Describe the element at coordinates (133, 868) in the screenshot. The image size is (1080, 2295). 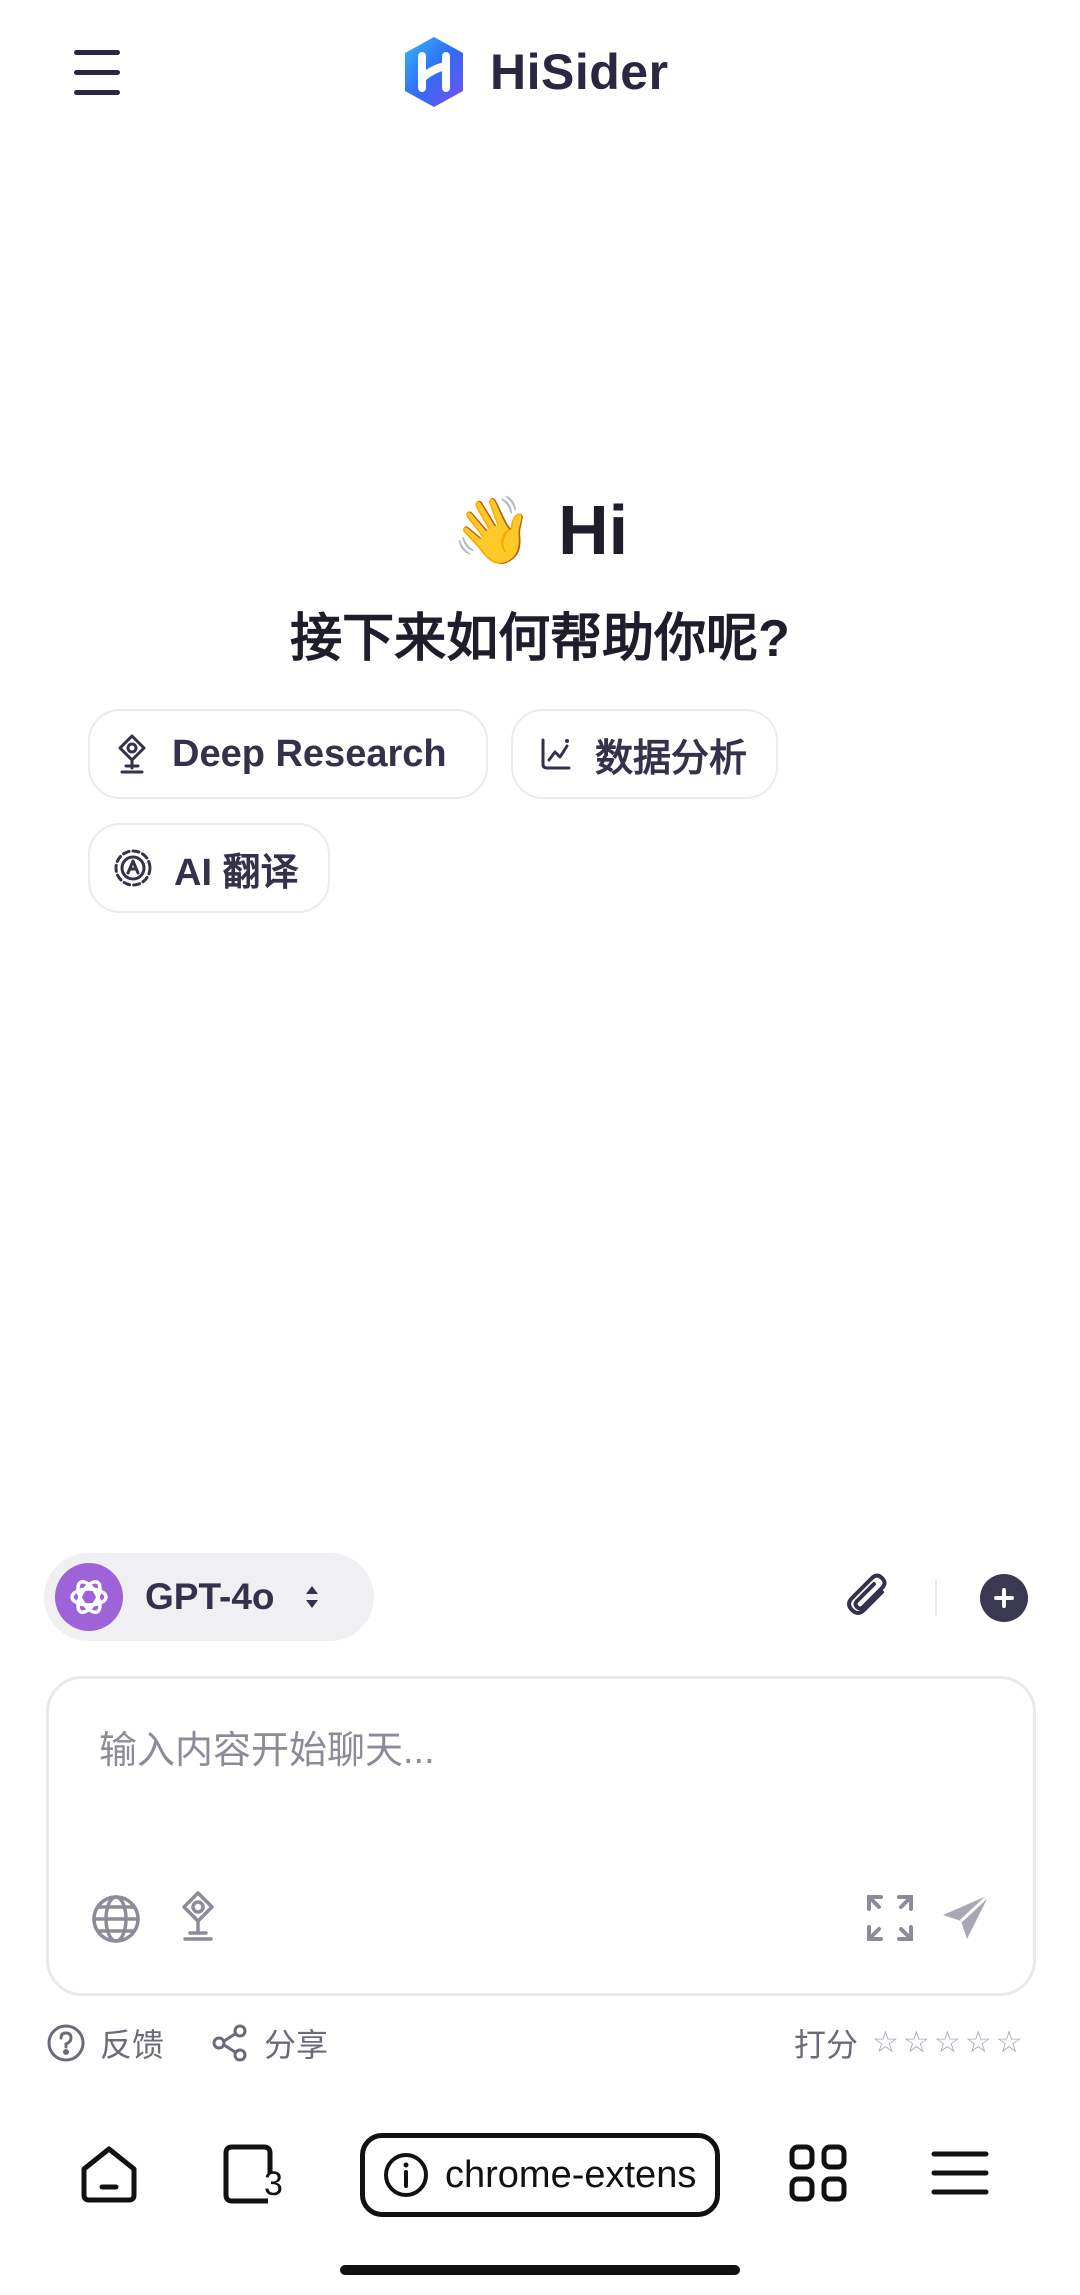
I see `ai-translate-icon` at that location.